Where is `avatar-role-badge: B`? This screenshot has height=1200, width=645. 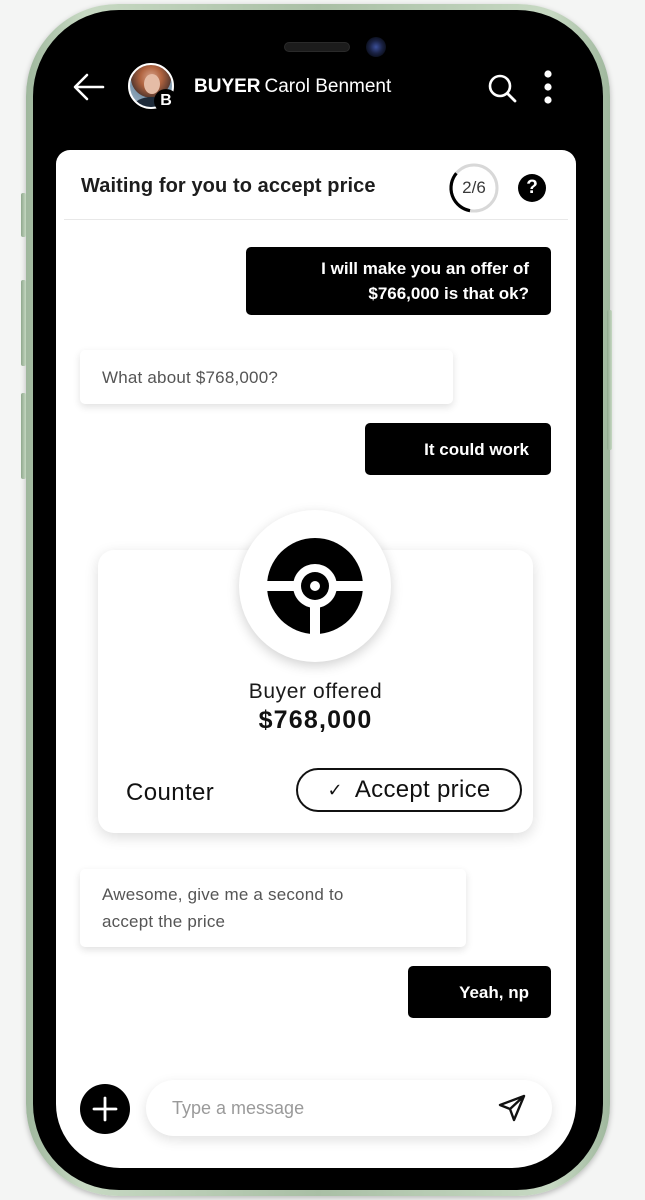
avatar-role-badge: B is located at coordinates (166, 101).